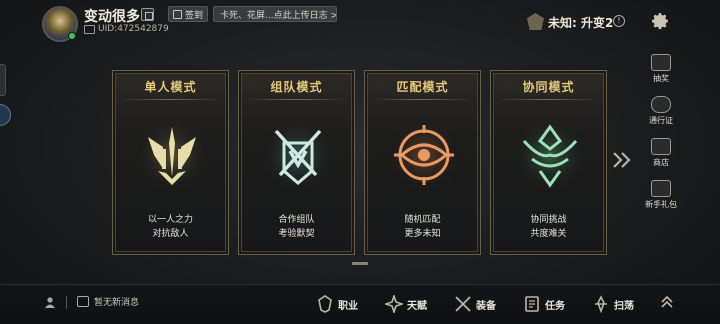 The width and height of the screenshot is (720, 324). I want to click on left-floating-button, so click(5, 115).